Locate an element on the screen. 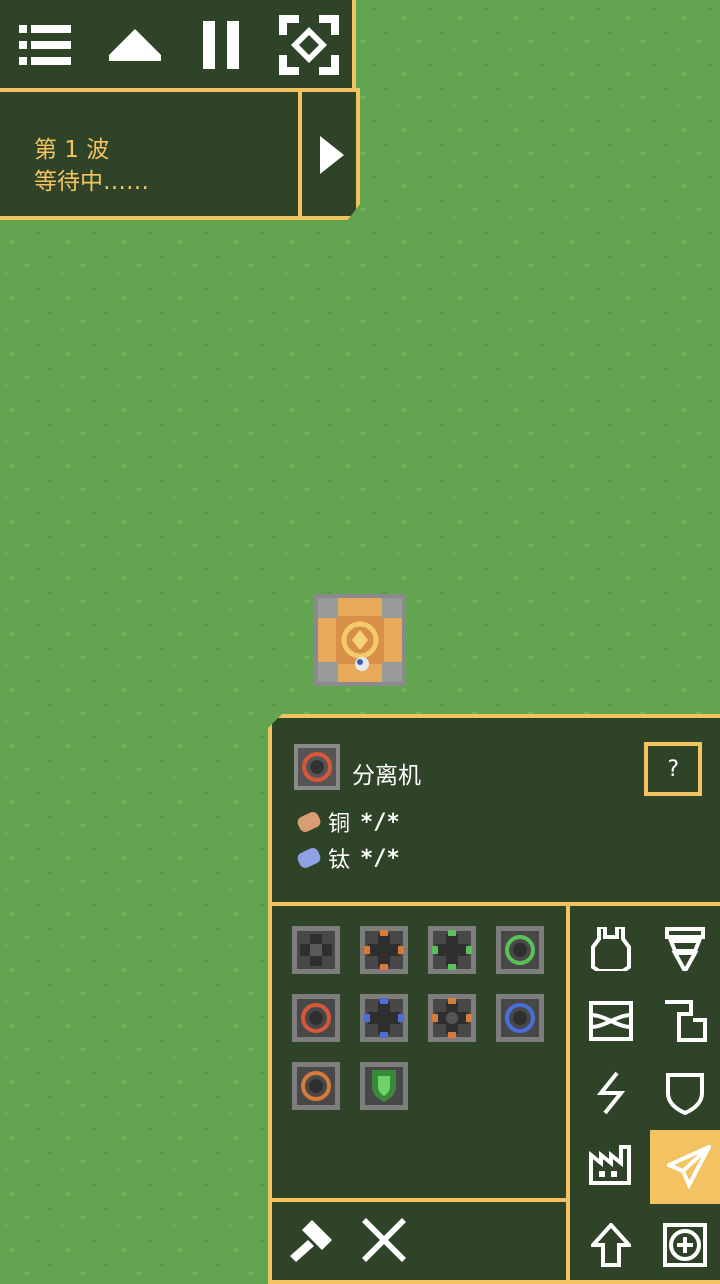 This screenshot has width=720, height=1284. target-icon is located at coordinates (309, 45).